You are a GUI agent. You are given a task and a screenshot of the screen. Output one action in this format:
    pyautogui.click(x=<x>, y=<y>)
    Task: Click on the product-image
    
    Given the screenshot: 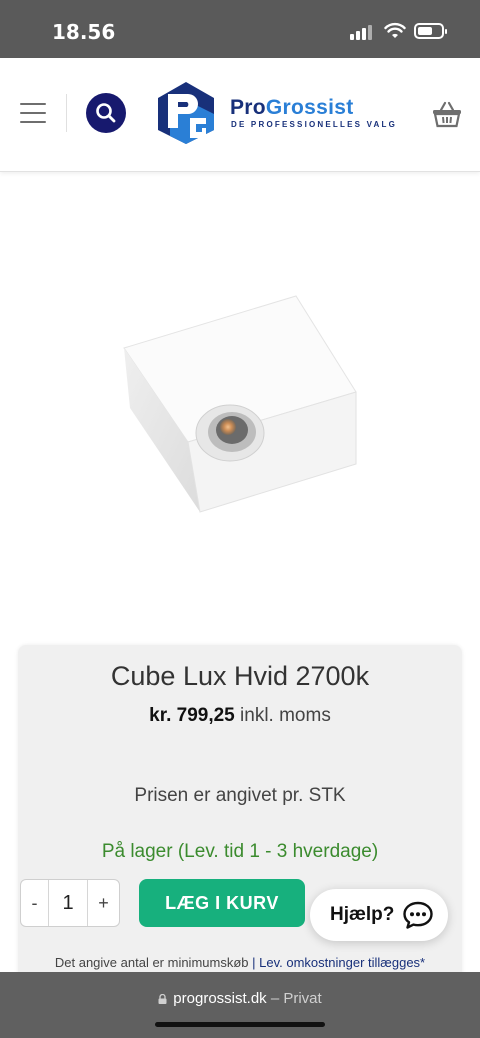 What is the action you would take?
    pyautogui.click(x=240, y=404)
    